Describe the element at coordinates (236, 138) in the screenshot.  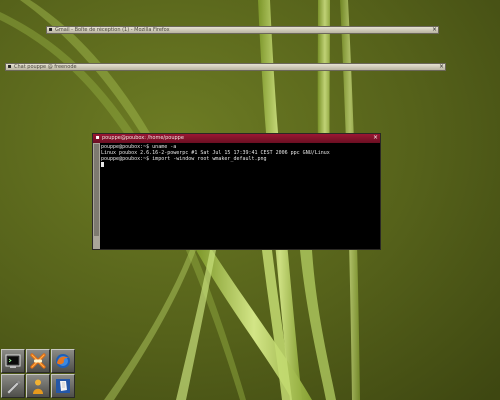
I see `terminal-titlebar: ▪ pouppe@poubox: /home/pouppe ×` at that location.